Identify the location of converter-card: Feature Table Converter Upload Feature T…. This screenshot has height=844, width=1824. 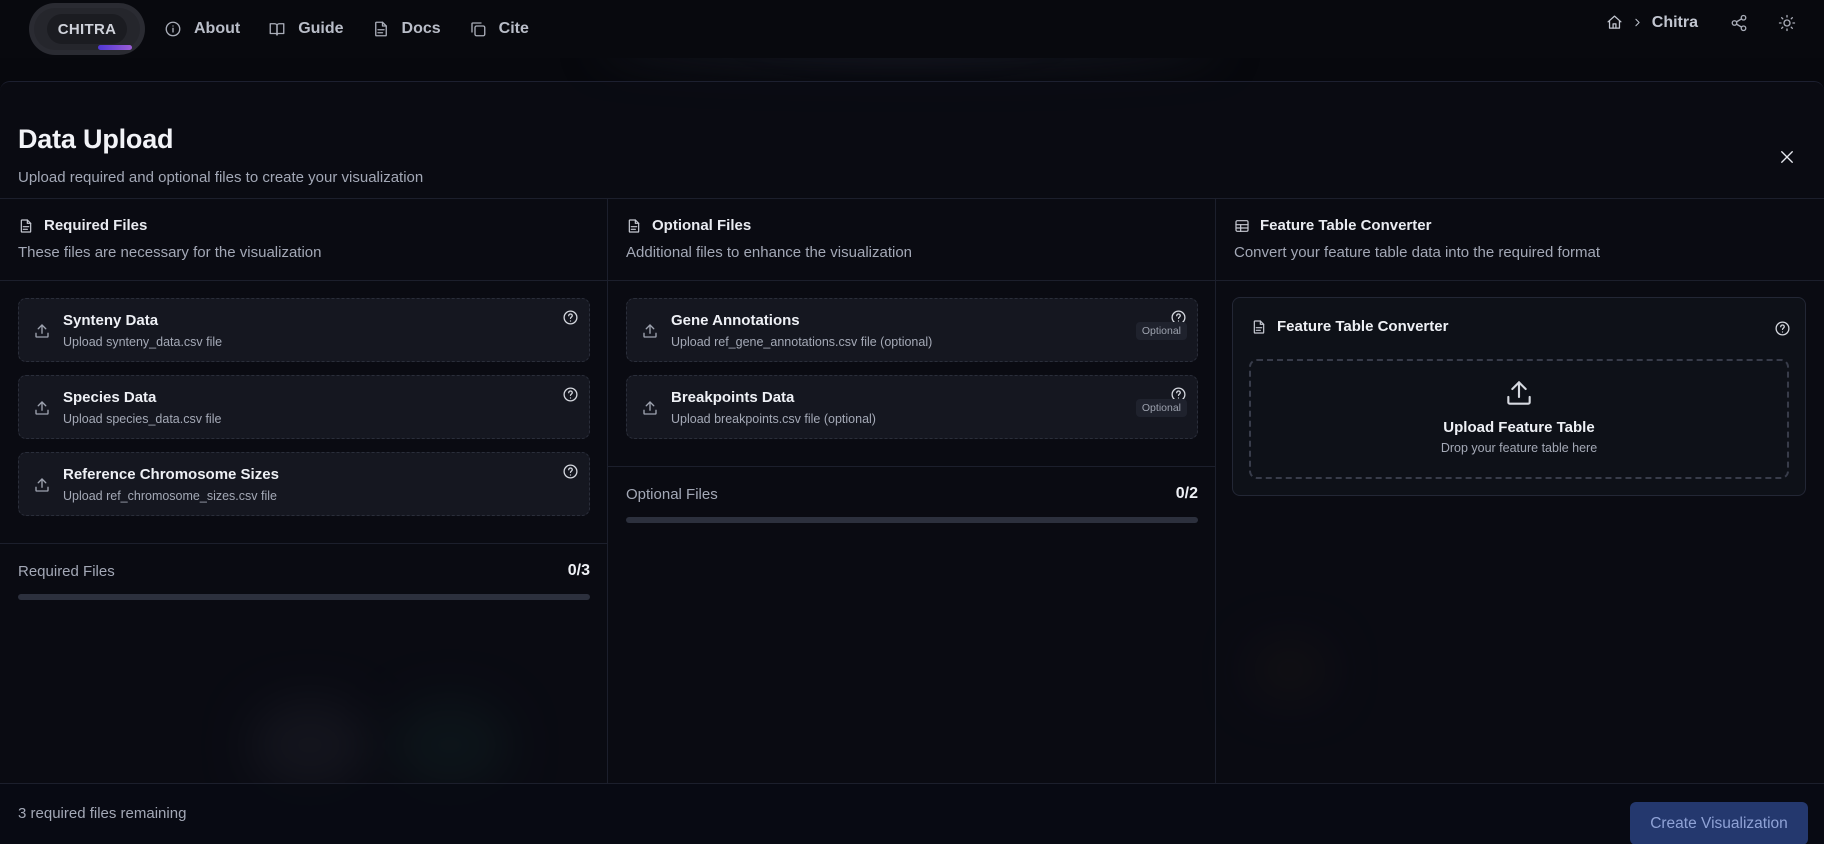
(1519, 396).